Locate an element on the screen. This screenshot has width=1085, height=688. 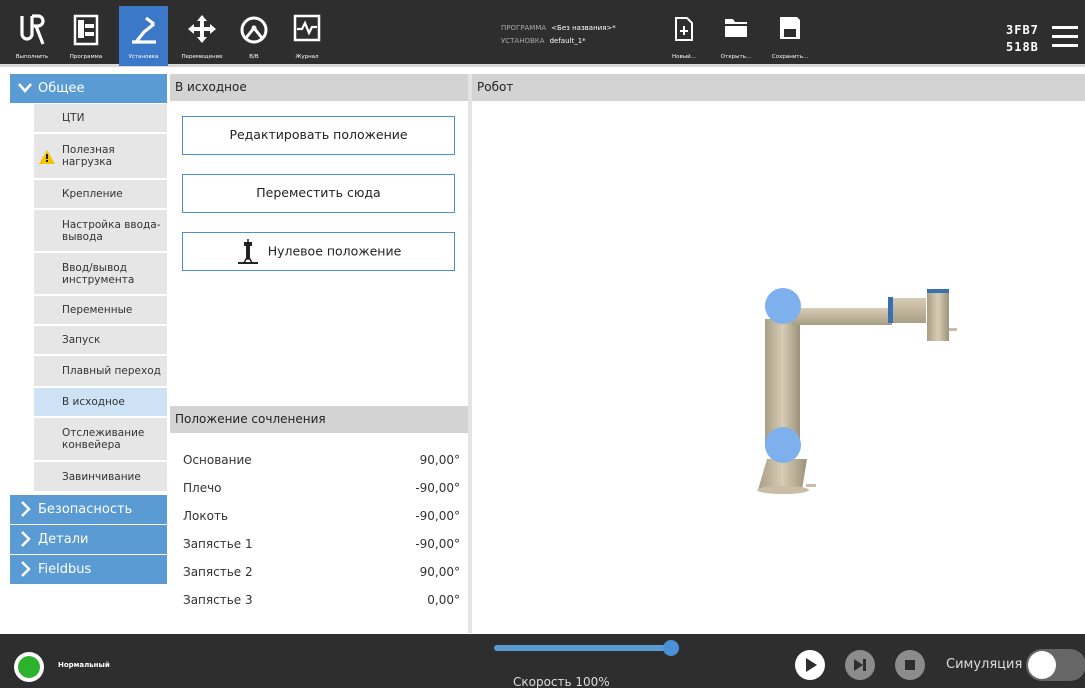
sidebar-item-label: Завинчивание is located at coordinates (101, 476).